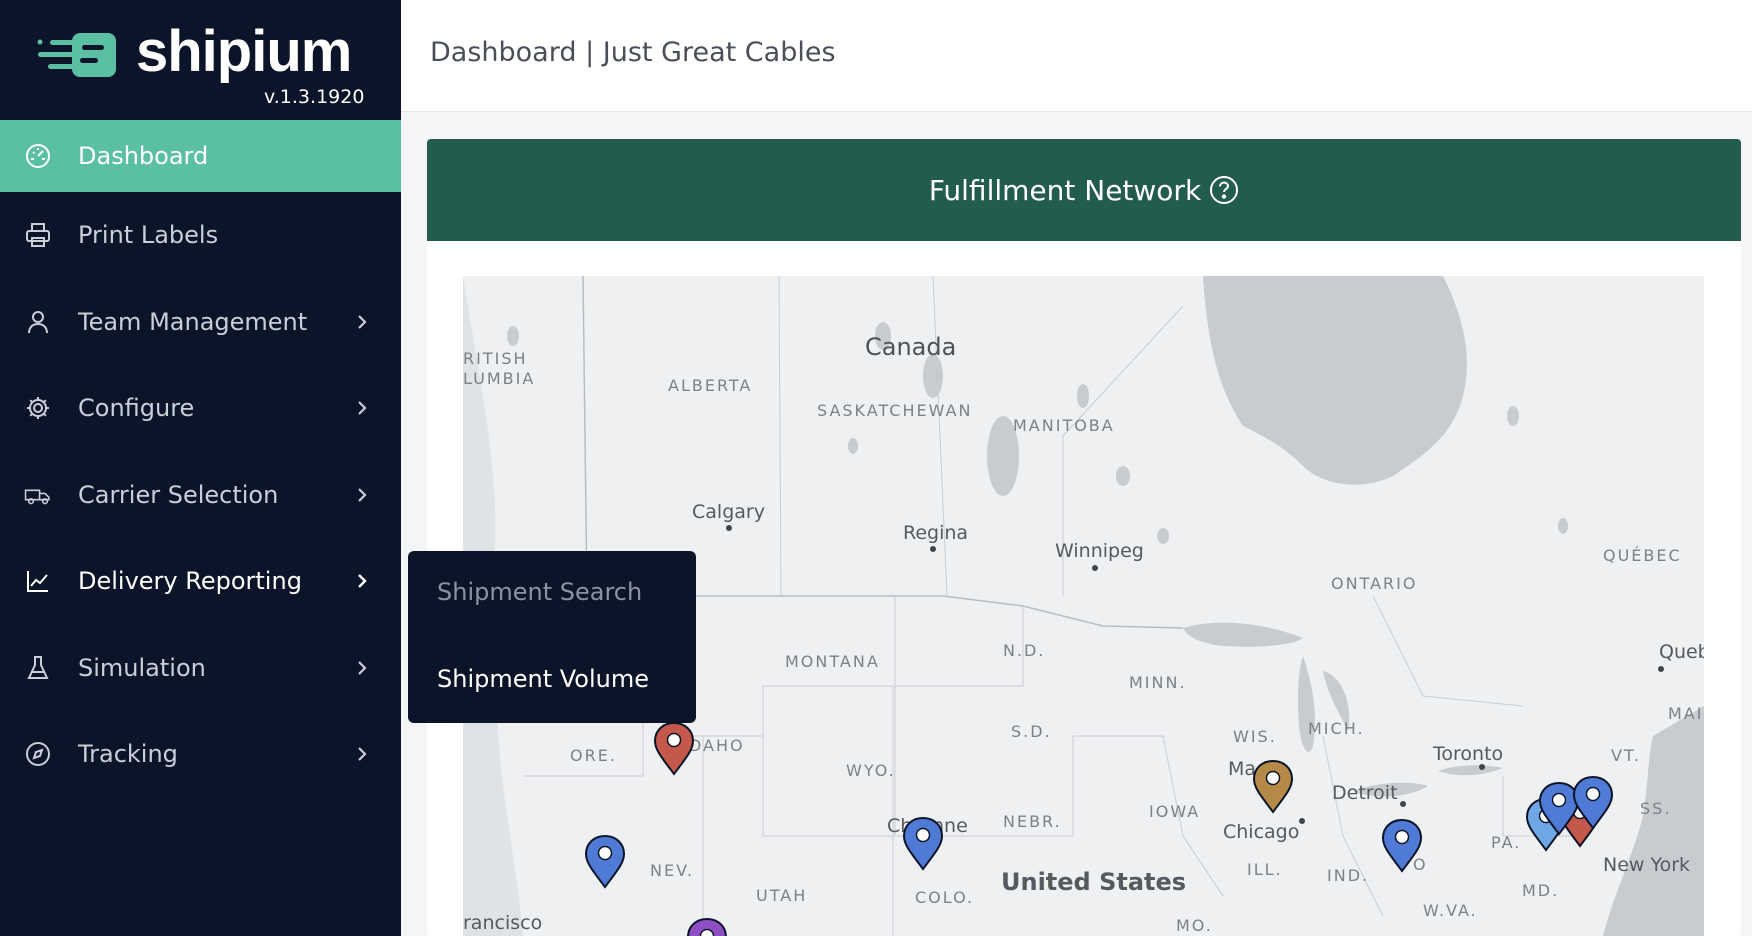 Image resolution: width=1752 pixels, height=936 pixels. Describe the element at coordinates (1541, 890) in the screenshot. I see `map-label-region: MD.` at that location.